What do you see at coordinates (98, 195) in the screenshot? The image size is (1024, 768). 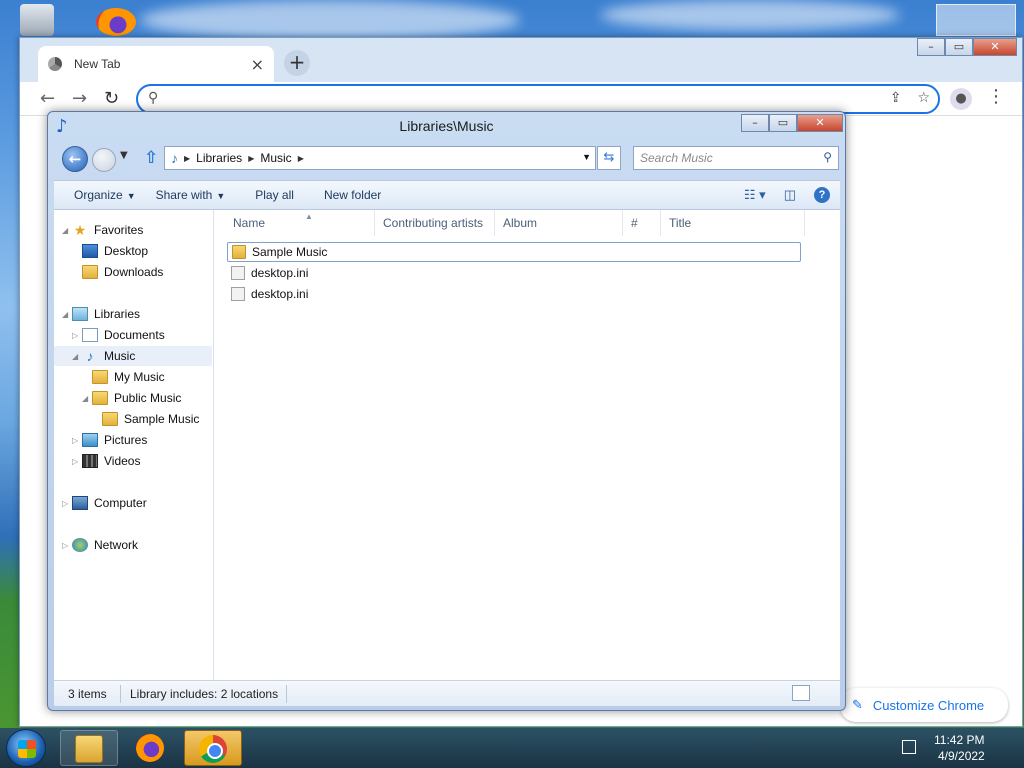 I see `organize-label: Organize` at bounding box center [98, 195].